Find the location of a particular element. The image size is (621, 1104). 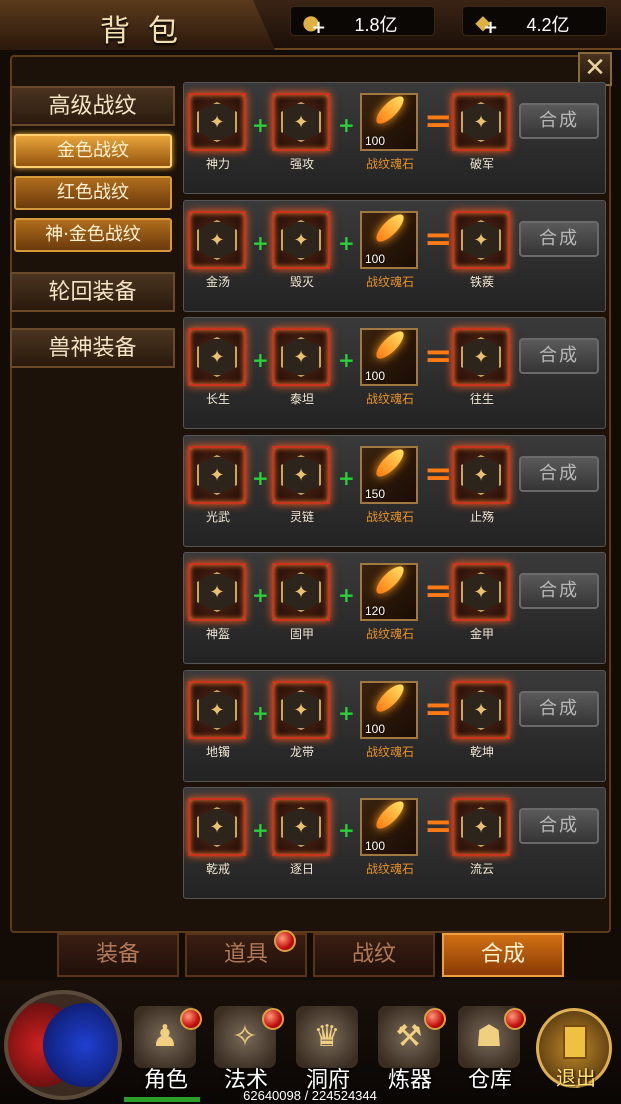

rune-input-1-label: 长生 is located at coordinates (217, 399).